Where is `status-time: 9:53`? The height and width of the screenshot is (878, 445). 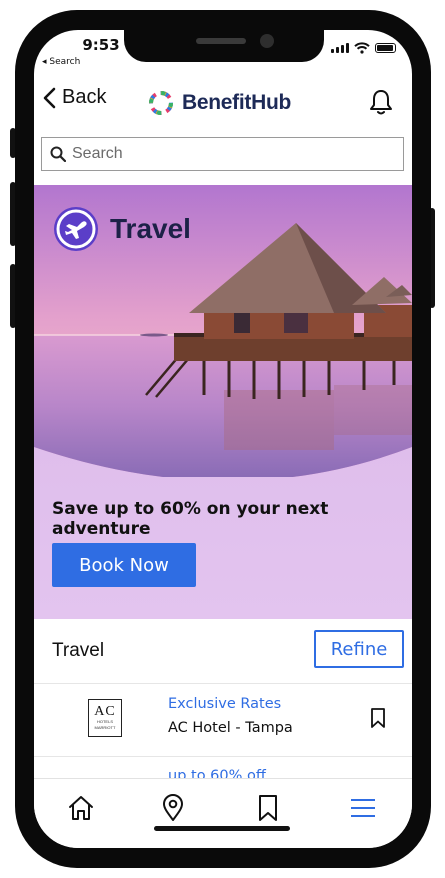 status-time: 9:53 is located at coordinates (101, 45).